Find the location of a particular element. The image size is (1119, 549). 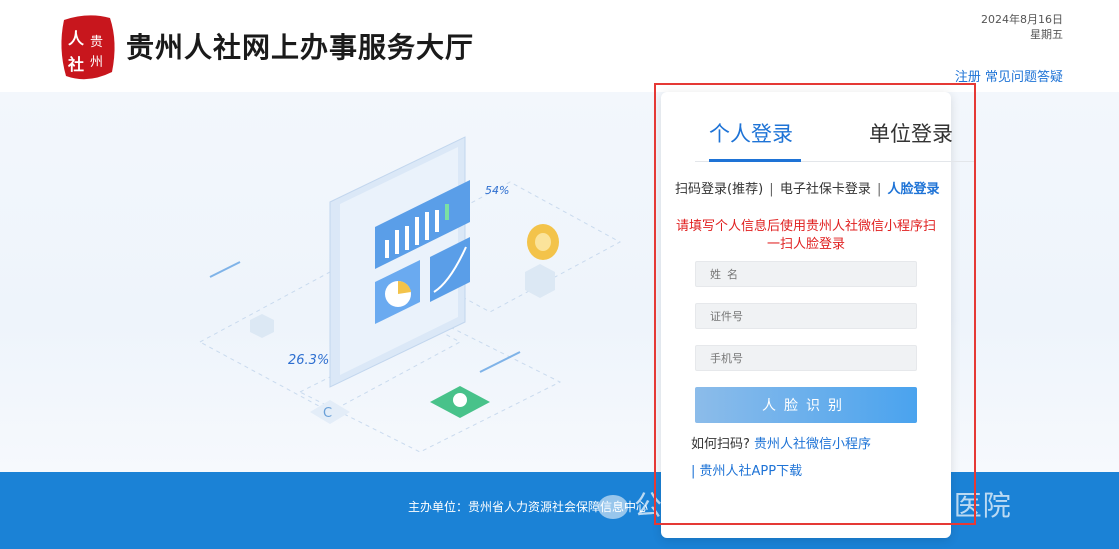

logo-seal: 人 社 贵 州 is located at coordinates (88, 47).